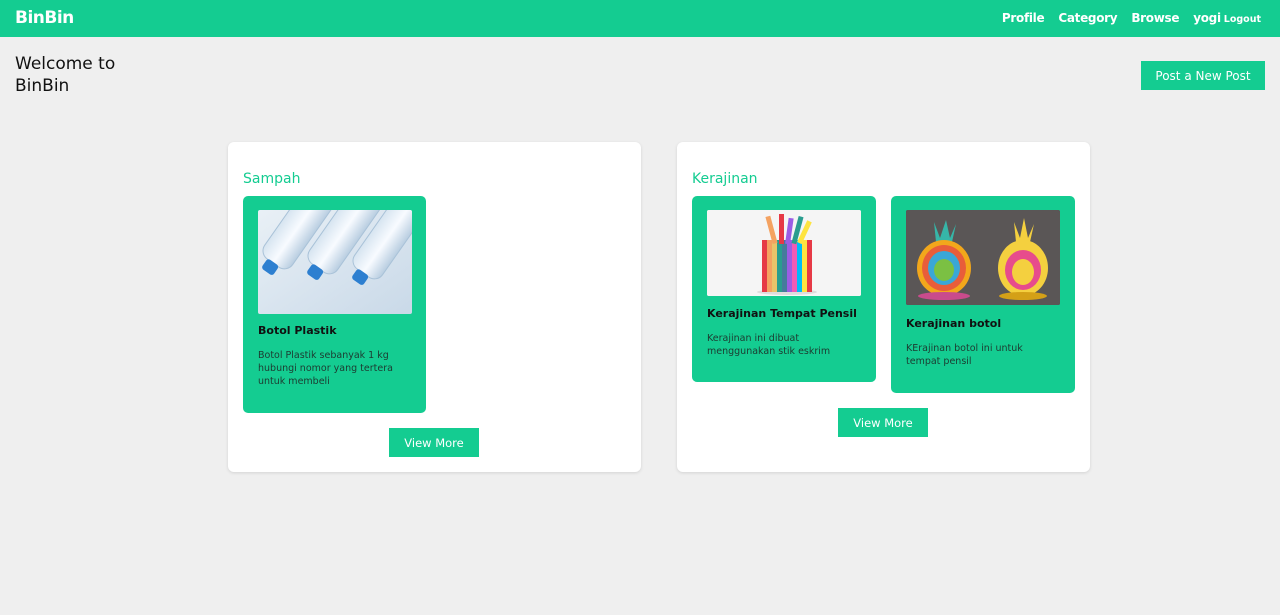 The height and width of the screenshot is (615, 1280). What do you see at coordinates (1087, 18) in the screenshot?
I see `nav-category: Category` at bounding box center [1087, 18].